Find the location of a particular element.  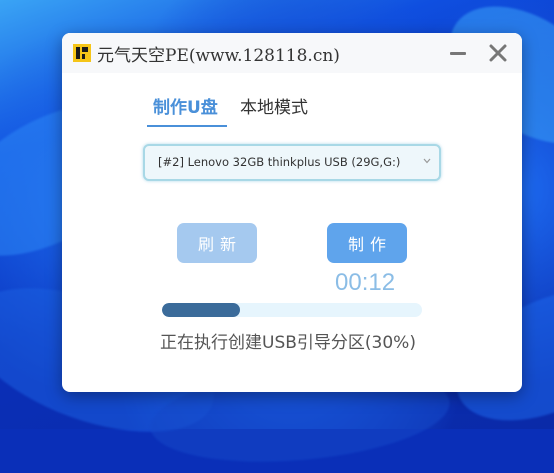

title-bar: 元气天空PE(www.128118.cn) is located at coordinates (292, 53).